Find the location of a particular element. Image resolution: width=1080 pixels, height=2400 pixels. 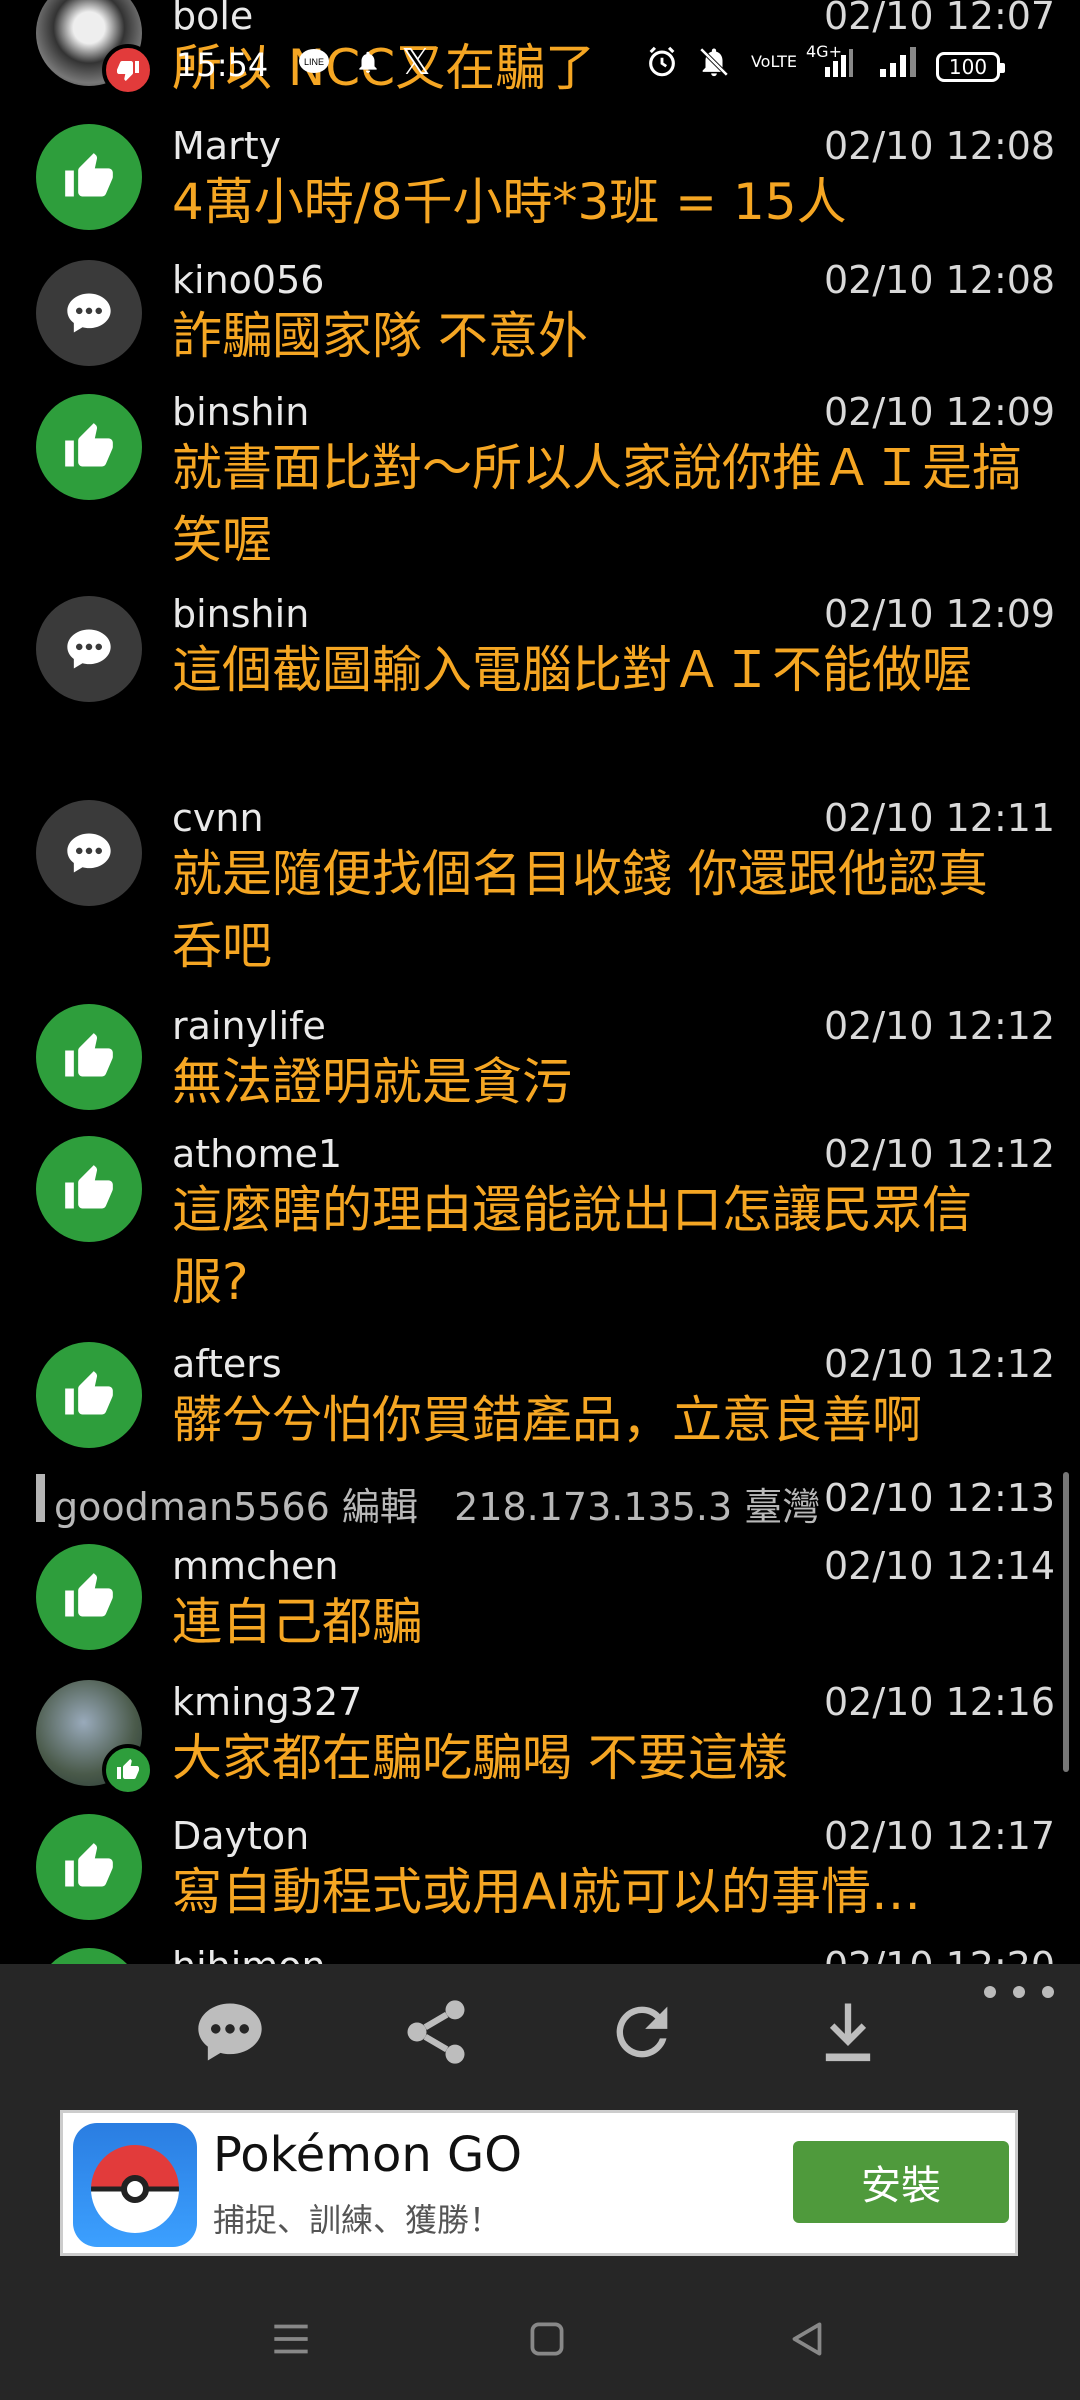

scrollbar is located at coordinates (1066, 1622).